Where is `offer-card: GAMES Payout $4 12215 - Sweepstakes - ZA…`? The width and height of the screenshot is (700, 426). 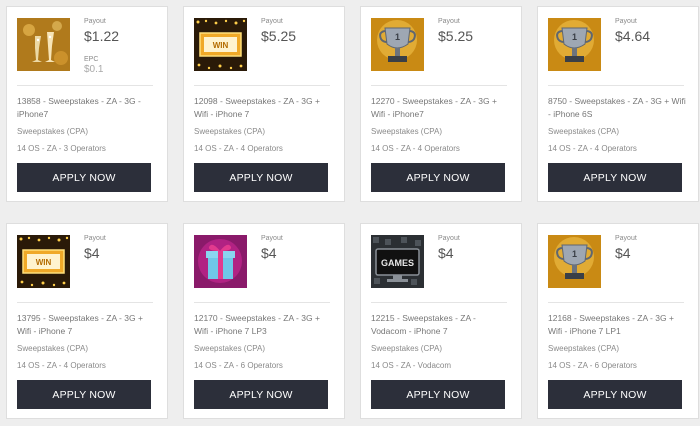
offer-card: GAMES Payout $4 12215 - Sweepstakes - ZA… is located at coordinates (441, 321).